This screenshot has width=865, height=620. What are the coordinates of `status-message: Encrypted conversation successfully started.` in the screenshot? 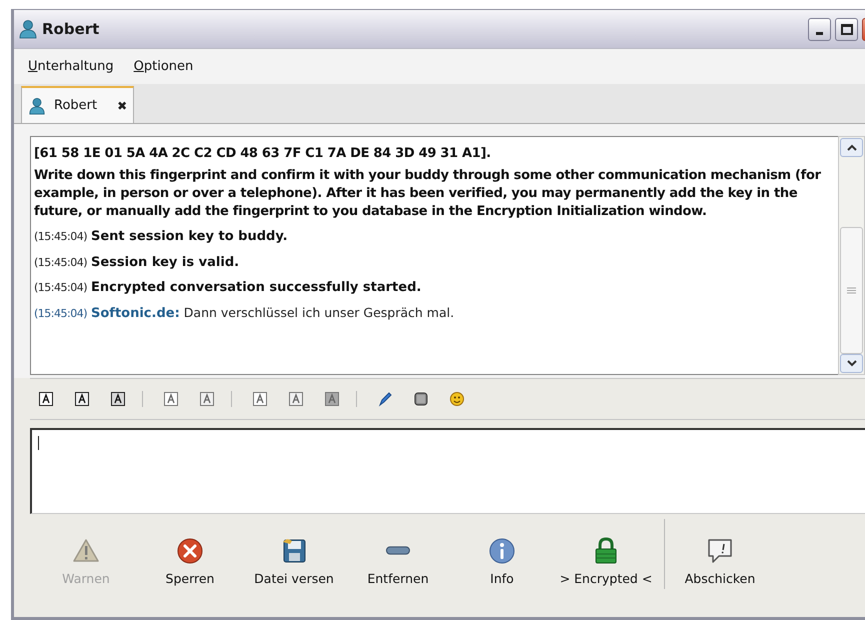 It's located at (256, 288).